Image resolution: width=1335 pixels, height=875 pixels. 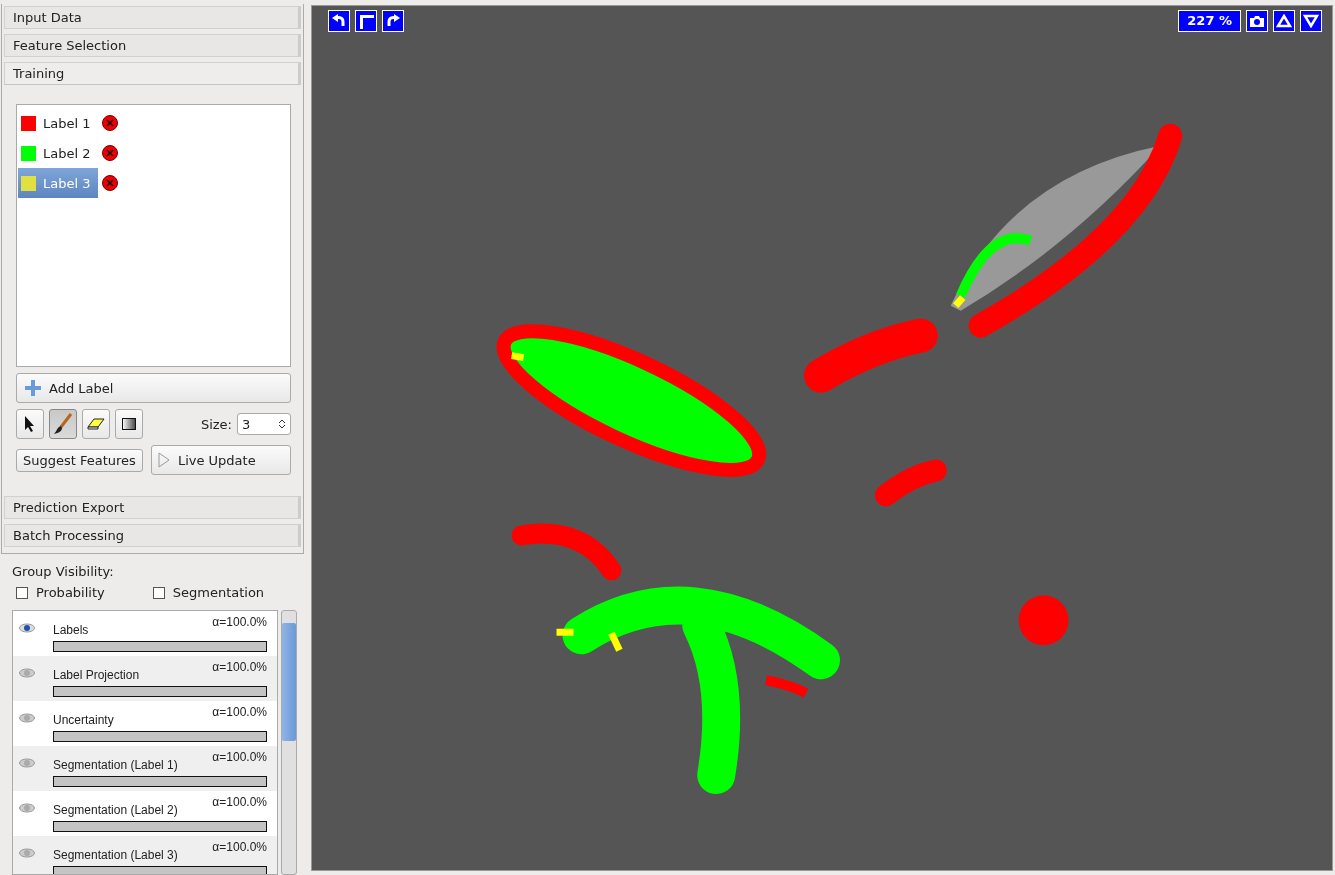 What do you see at coordinates (218, 592) in the screenshot?
I see `checkbox-label: Segmentation` at bounding box center [218, 592].